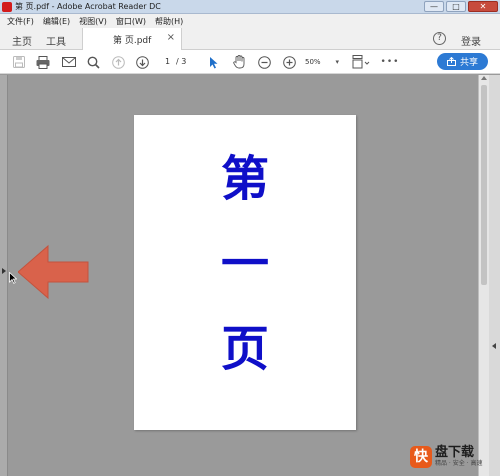  What do you see at coordinates (494, 346) in the screenshot?
I see `expand-right-pane-icon` at bounding box center [494, 346].